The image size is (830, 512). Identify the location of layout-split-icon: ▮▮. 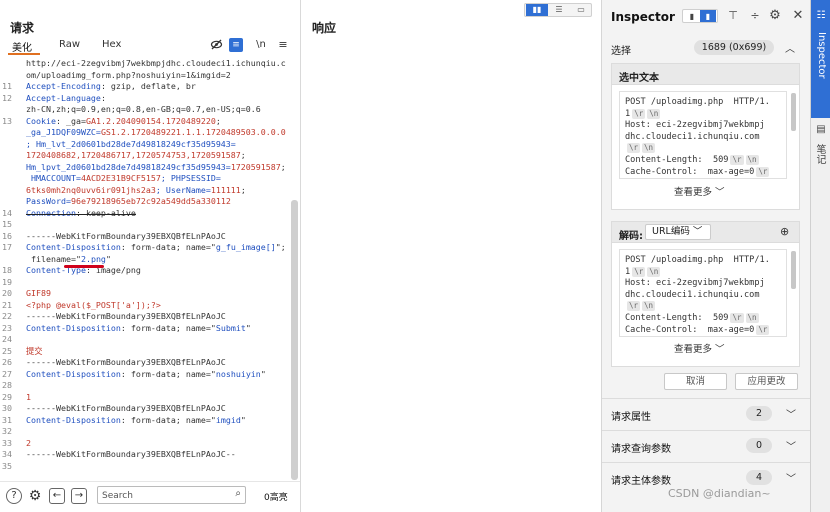
(537, 10).